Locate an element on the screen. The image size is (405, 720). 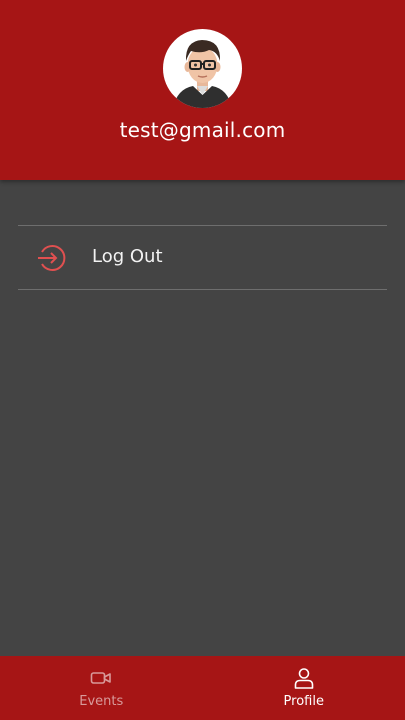
user-email: test@gmail.com is located at coordinates (202, 130).